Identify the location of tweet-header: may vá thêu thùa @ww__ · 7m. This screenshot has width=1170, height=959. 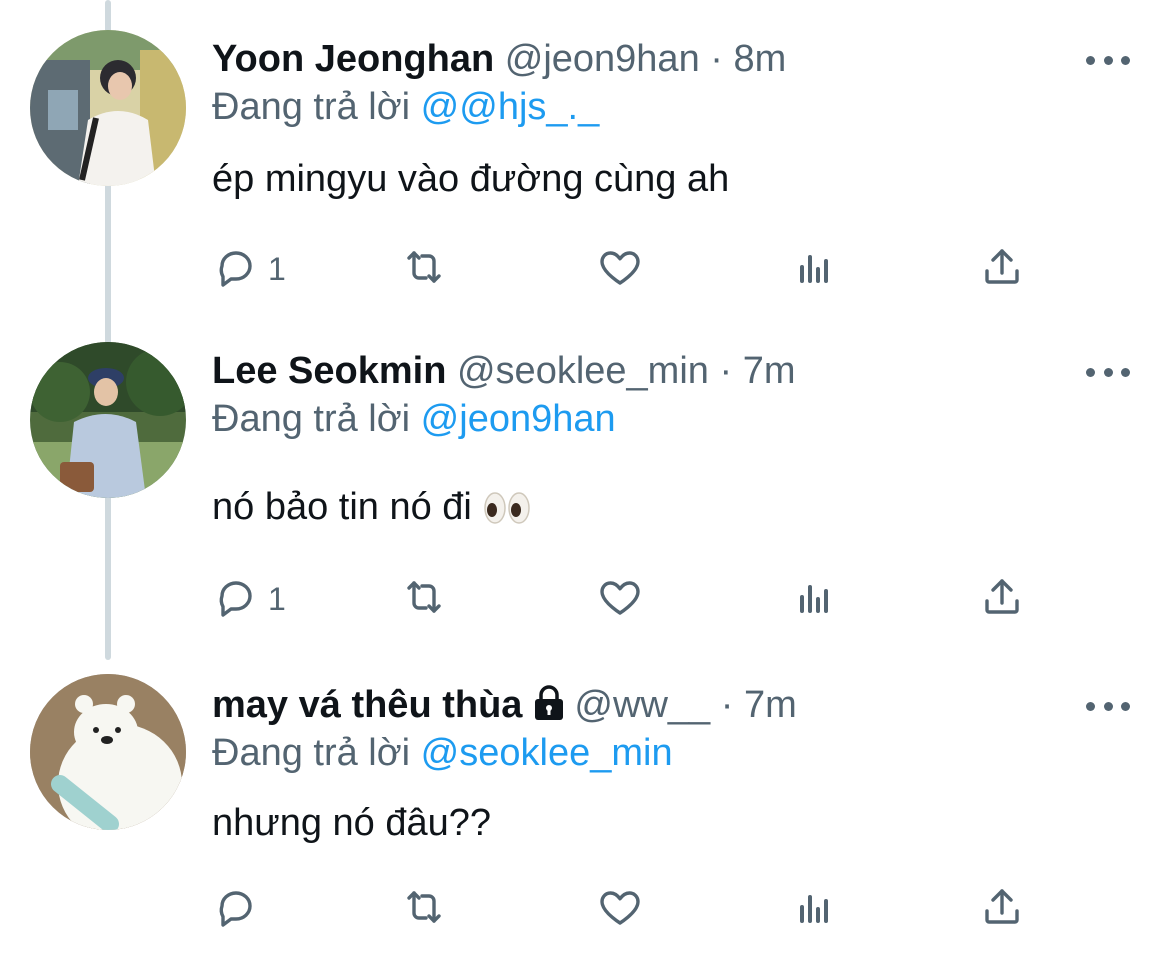
(504, 707).